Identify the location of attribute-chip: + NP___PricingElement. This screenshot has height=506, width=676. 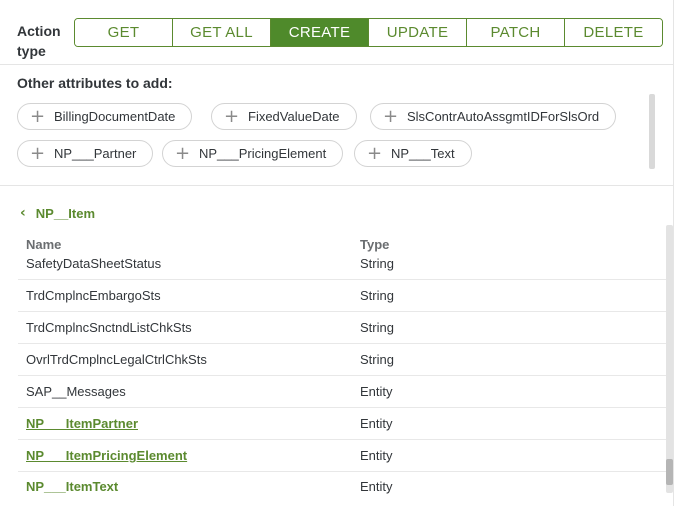
(253, 153).